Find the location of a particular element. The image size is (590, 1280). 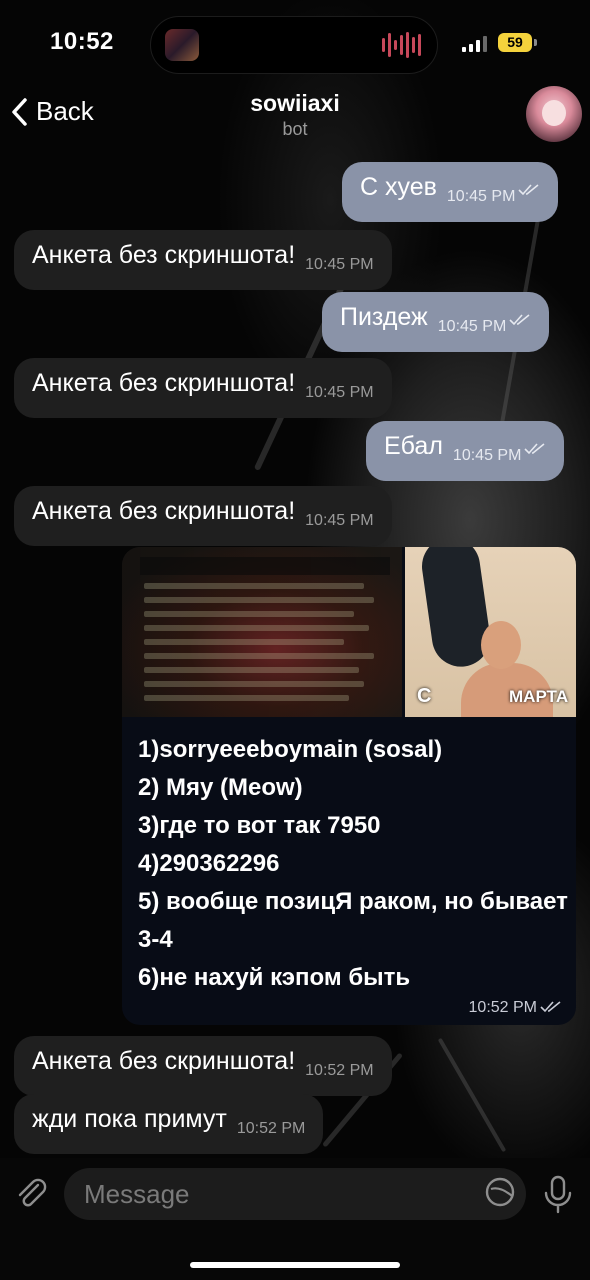

cellular-signal-icon is located at coordinates (474, 44).